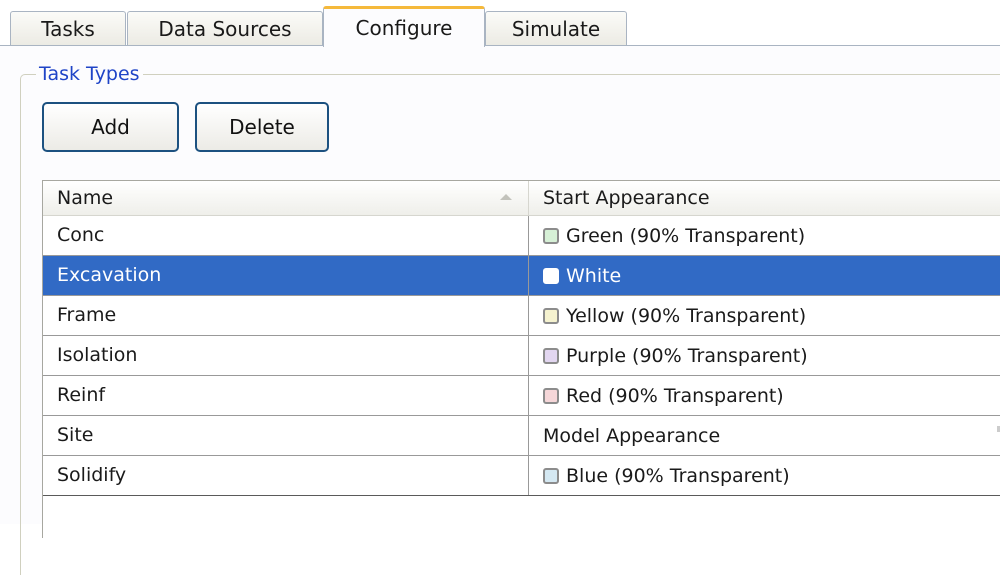  I want to click on start-appearance-cell: Model Appearance, so click(624, 435).